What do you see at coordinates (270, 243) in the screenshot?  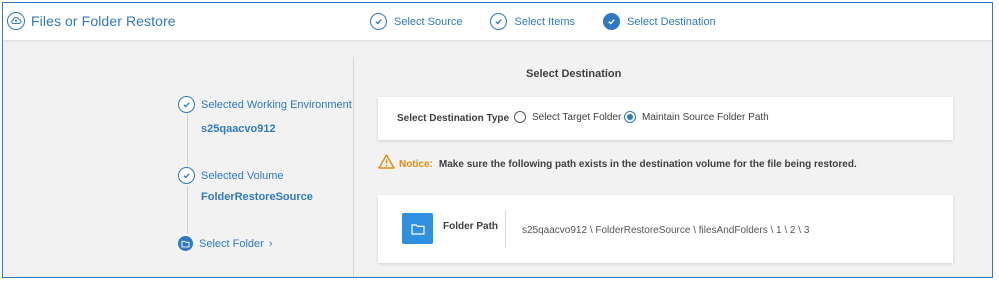 I see `chevron-right-icon: ›` at bounding box center [270, 243].